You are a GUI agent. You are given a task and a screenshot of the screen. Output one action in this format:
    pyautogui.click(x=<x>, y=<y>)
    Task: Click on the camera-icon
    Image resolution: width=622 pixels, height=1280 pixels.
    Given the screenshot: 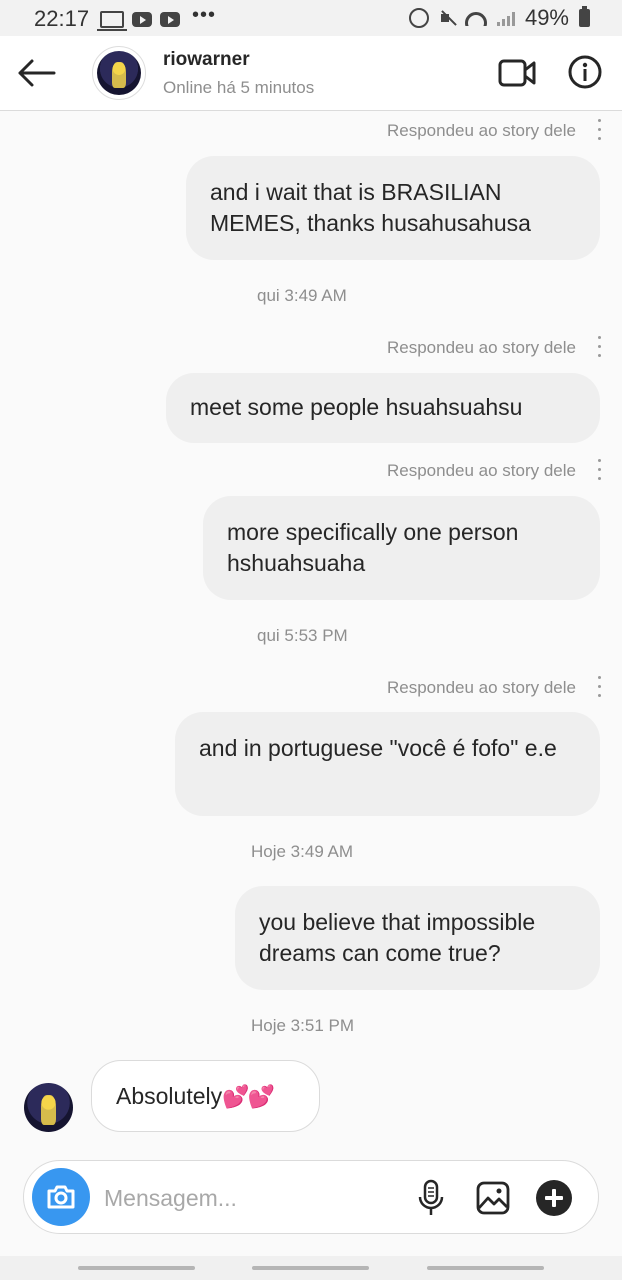 What is the action you would take?
    pyautogui.click(x=61, y=1197)
    